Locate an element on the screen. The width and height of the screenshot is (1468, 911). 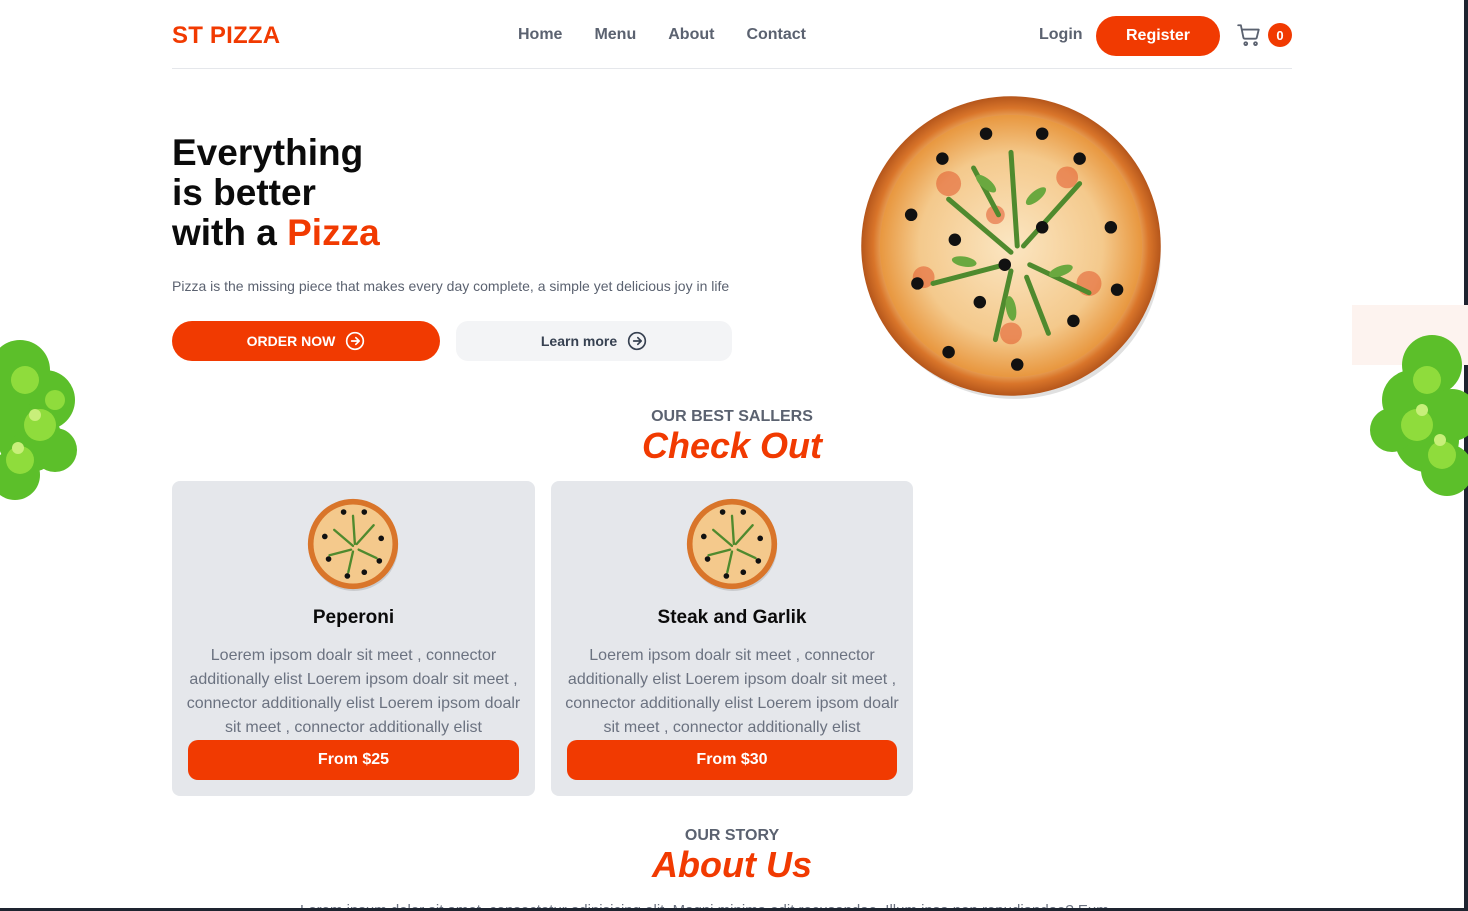
nav-menu: Menu is located at coordinates (615, 35).